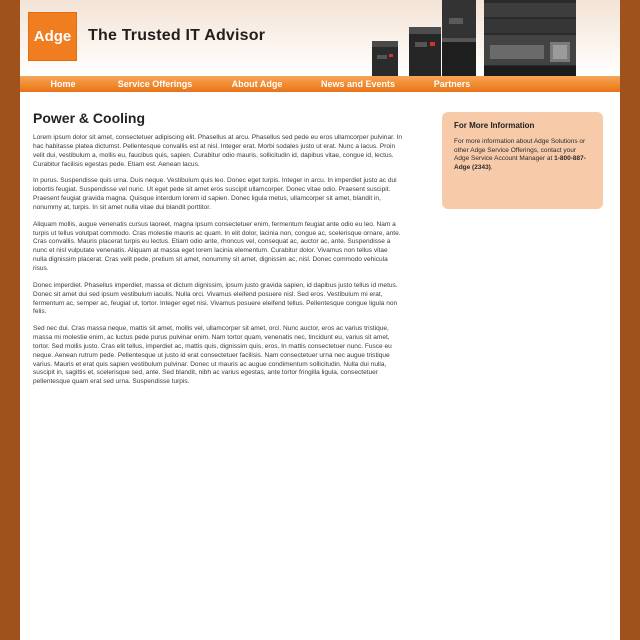 This screenshot has height=640, width=640. Describe the element at coordinates (494, 125) in the screenshot. I see `more-info-title: For More Information` at that location.